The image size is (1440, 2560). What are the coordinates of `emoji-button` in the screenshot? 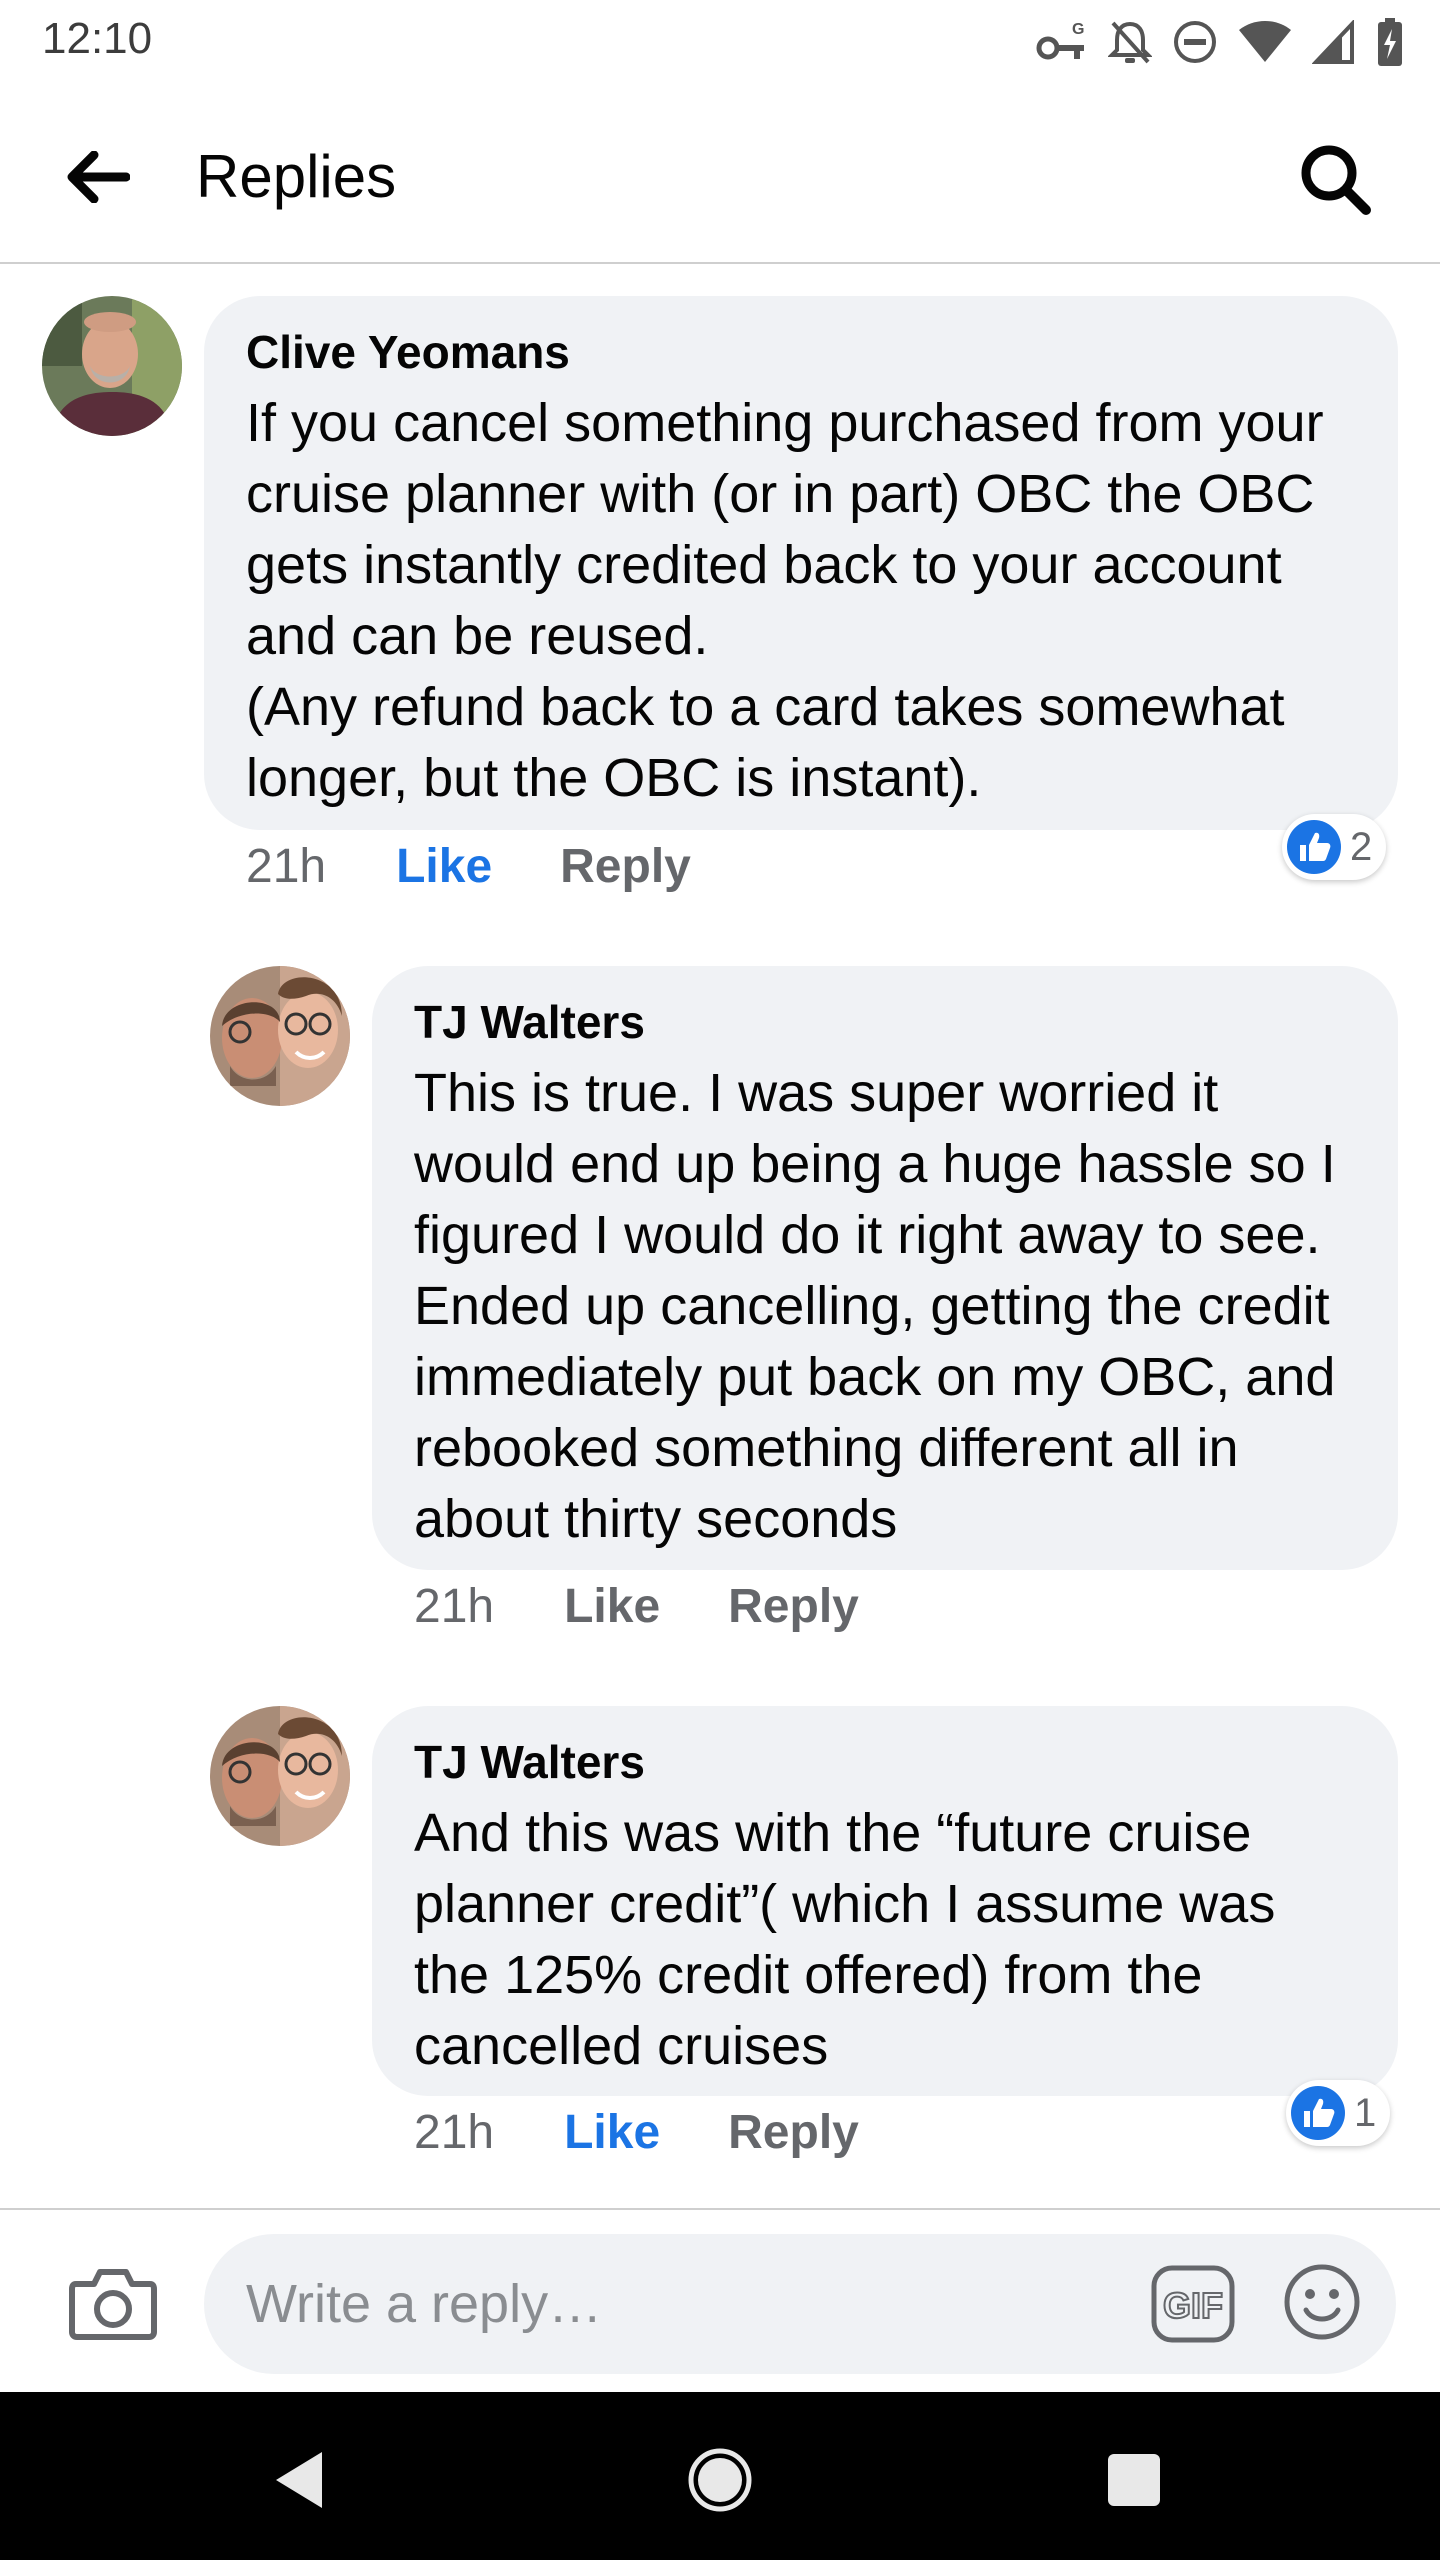 It's located at (1322, 2302).